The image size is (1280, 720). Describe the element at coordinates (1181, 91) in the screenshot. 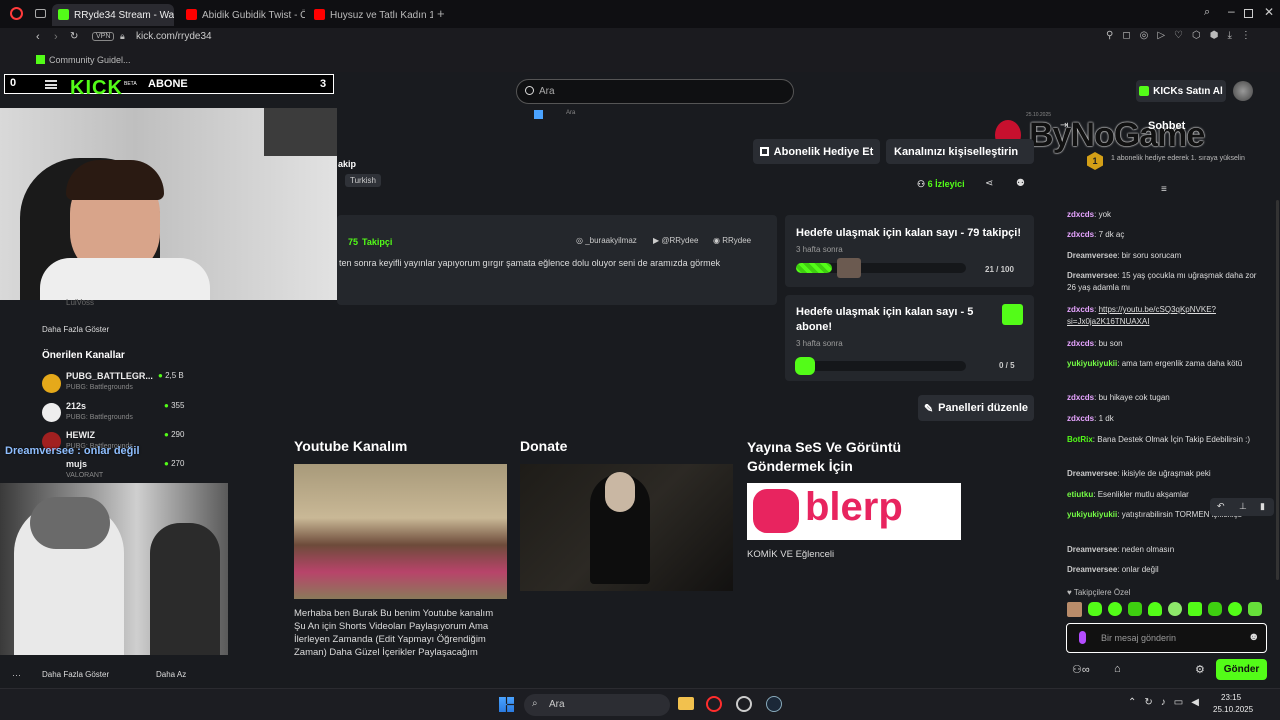

I see `buy-kicks-button: KICKs Satın Al` at that location.